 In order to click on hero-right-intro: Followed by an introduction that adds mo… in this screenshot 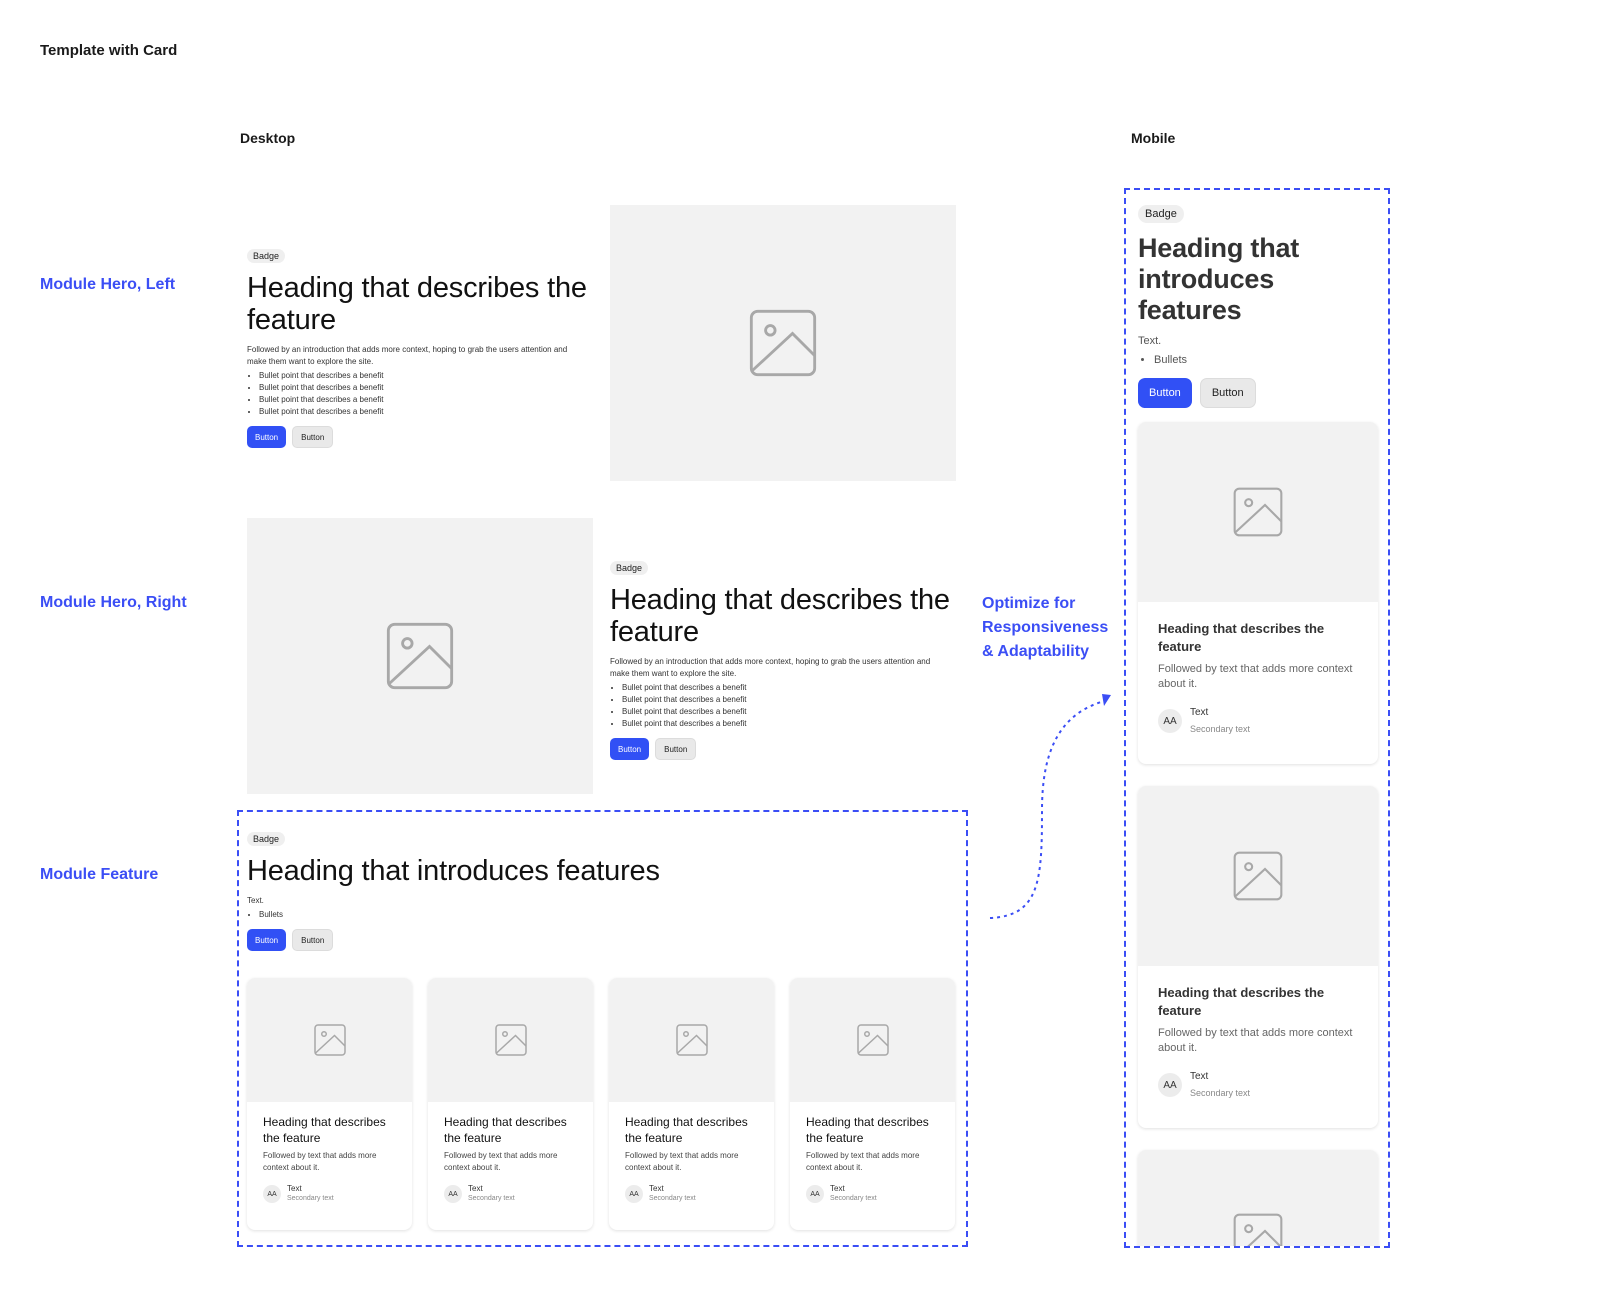, I will do `click(770, 667)`.